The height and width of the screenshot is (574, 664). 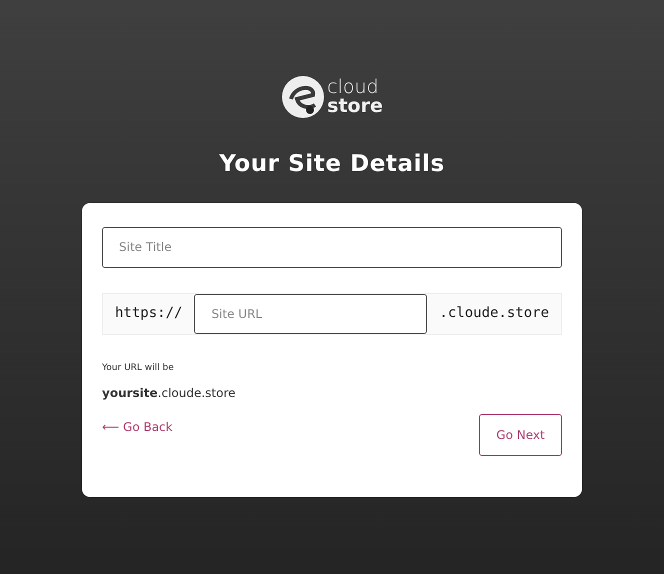 What do you see at coordinates (332, 164) in the screenshot?
I see `page-title: Your Site Details` at bounding box center [332, 164].